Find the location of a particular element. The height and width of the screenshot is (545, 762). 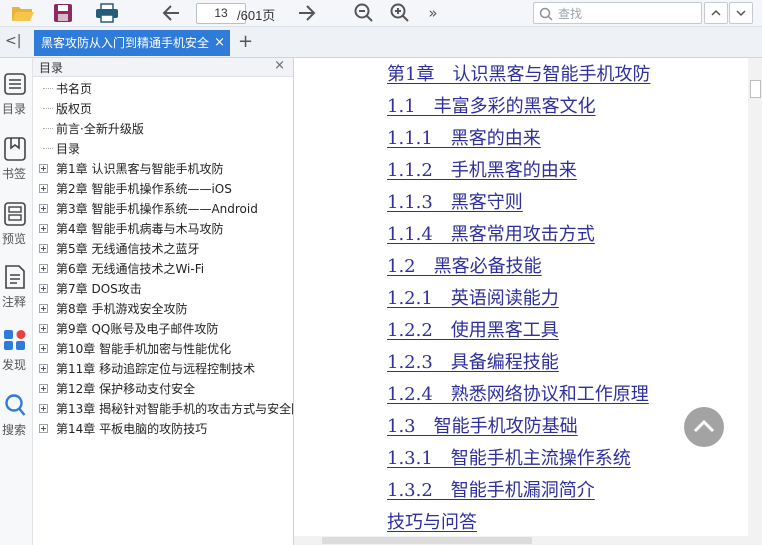

search-next-button is located at coordinates (741, 13).